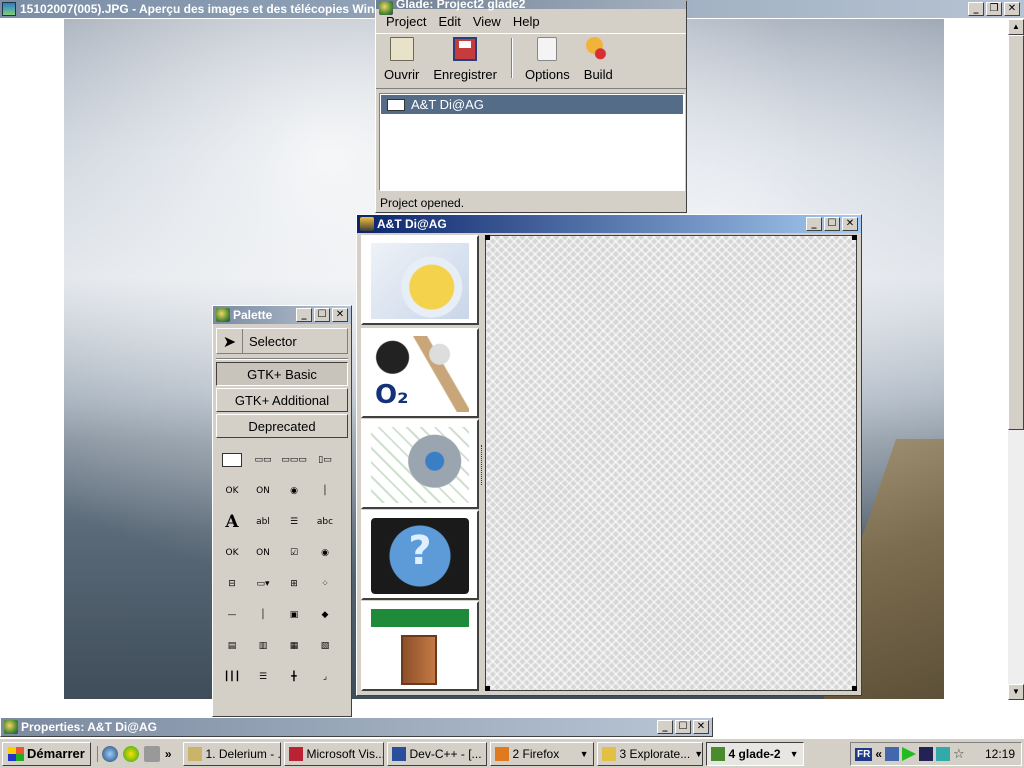 This screenshot has width=1024, height=768. I want to click on media-player-icon, so click(130, 753).